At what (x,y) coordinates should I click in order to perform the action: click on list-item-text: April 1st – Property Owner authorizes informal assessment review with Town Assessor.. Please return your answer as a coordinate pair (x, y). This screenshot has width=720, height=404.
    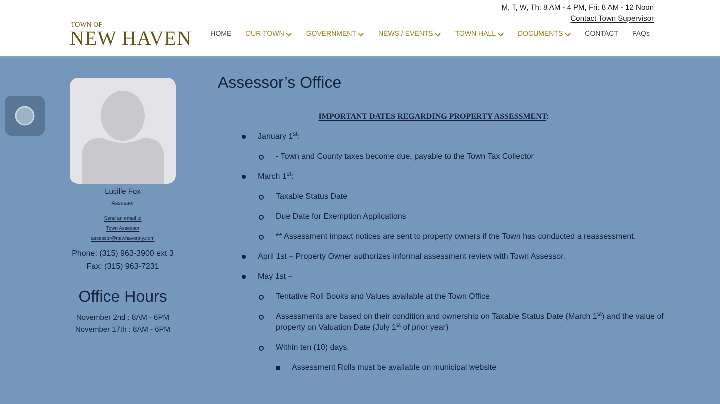
    Looking at the image, I should click on (412, 256).